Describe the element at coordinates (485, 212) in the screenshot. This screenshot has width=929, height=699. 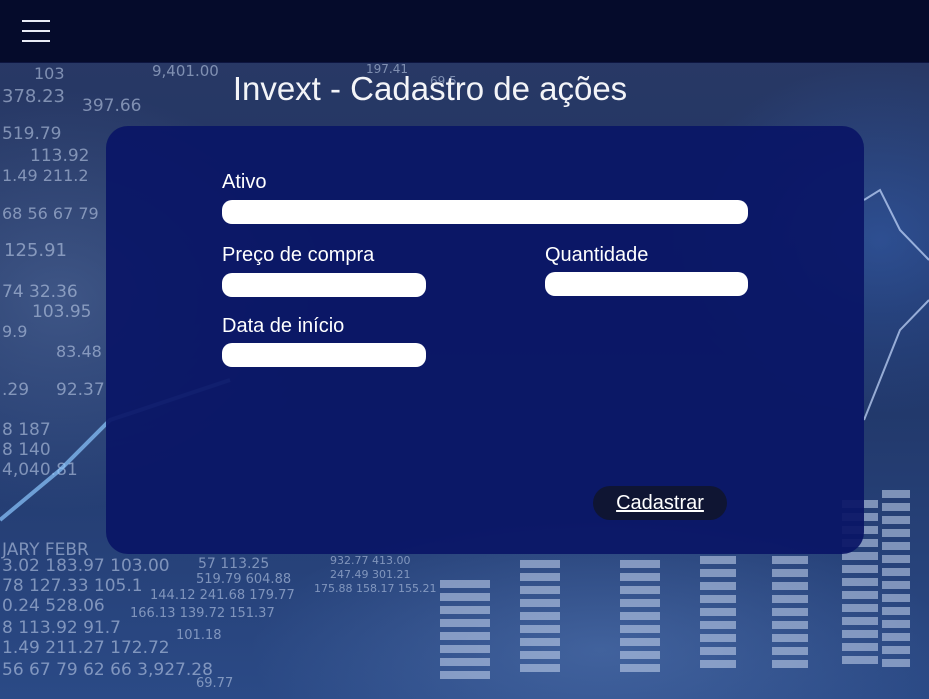
I see `ativo-input` at that location.